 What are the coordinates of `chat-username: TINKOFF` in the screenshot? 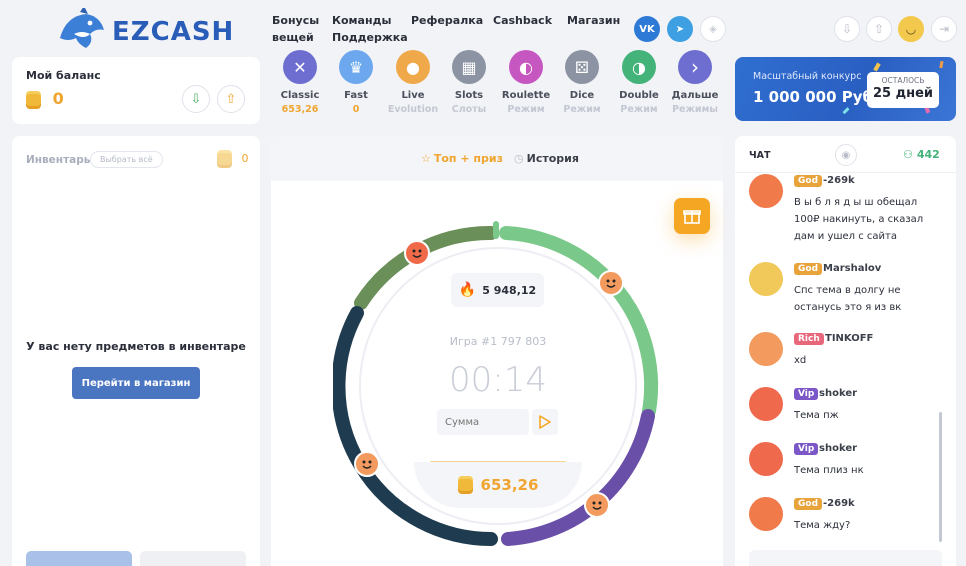 It's located at (849, 338).